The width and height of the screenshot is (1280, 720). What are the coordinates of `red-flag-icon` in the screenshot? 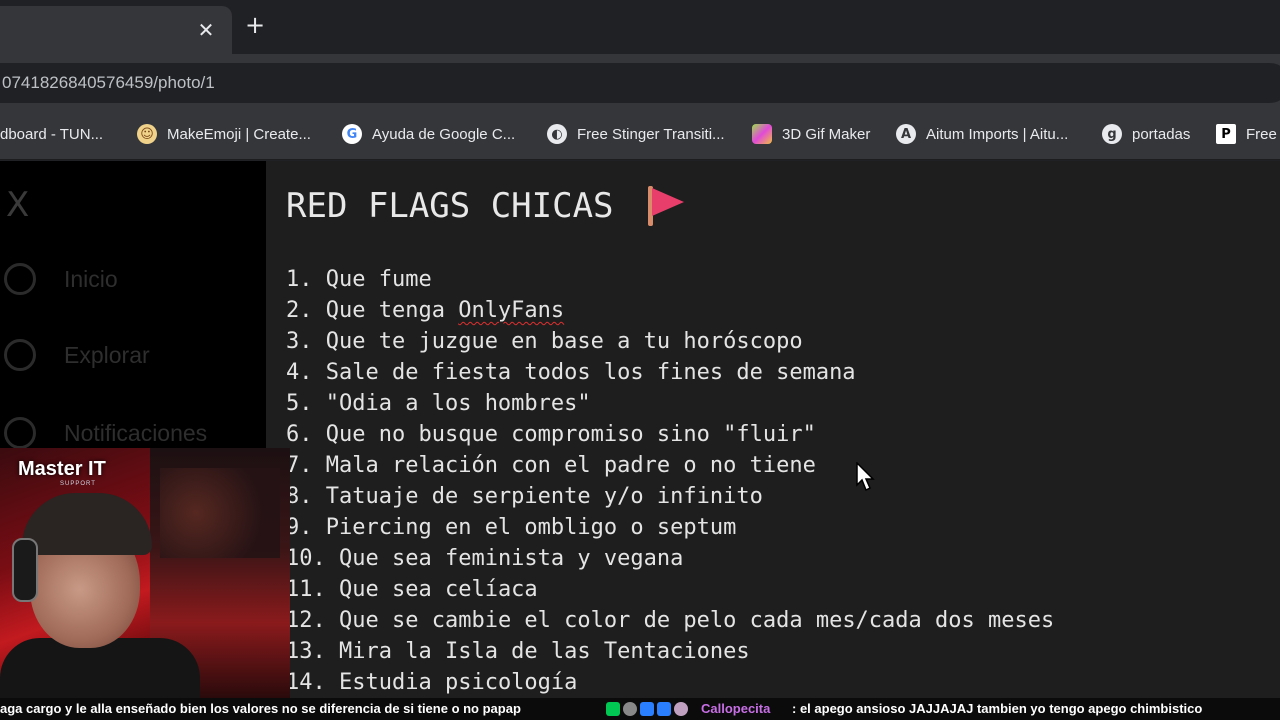 It's located at (666, 206).